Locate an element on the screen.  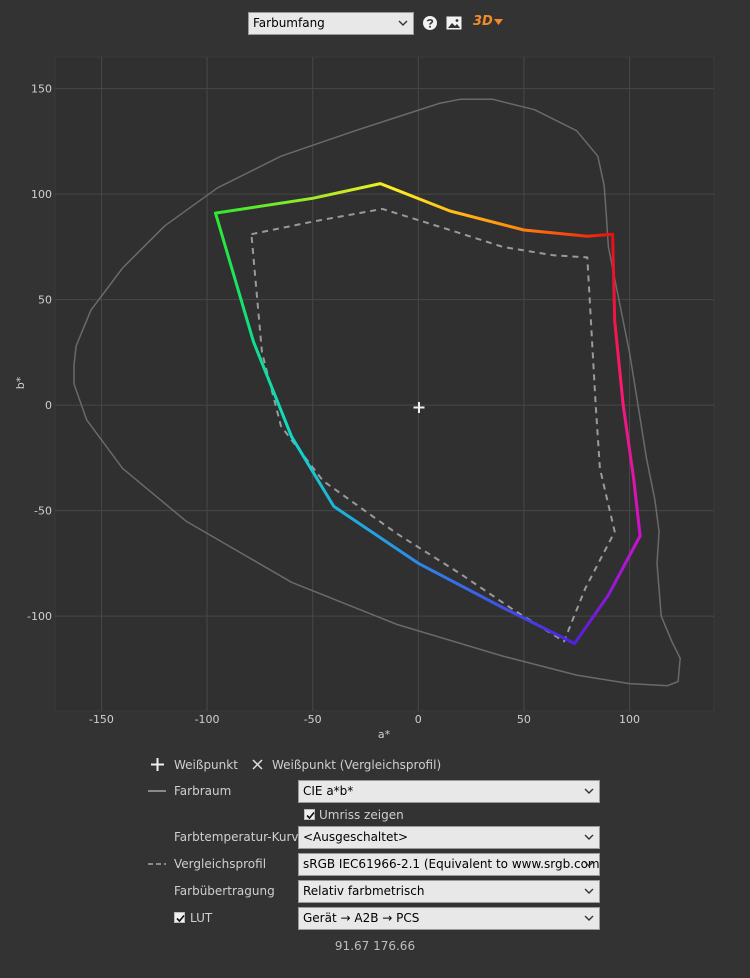
x-tick-label: 0 is located at coordinates (418, 719).